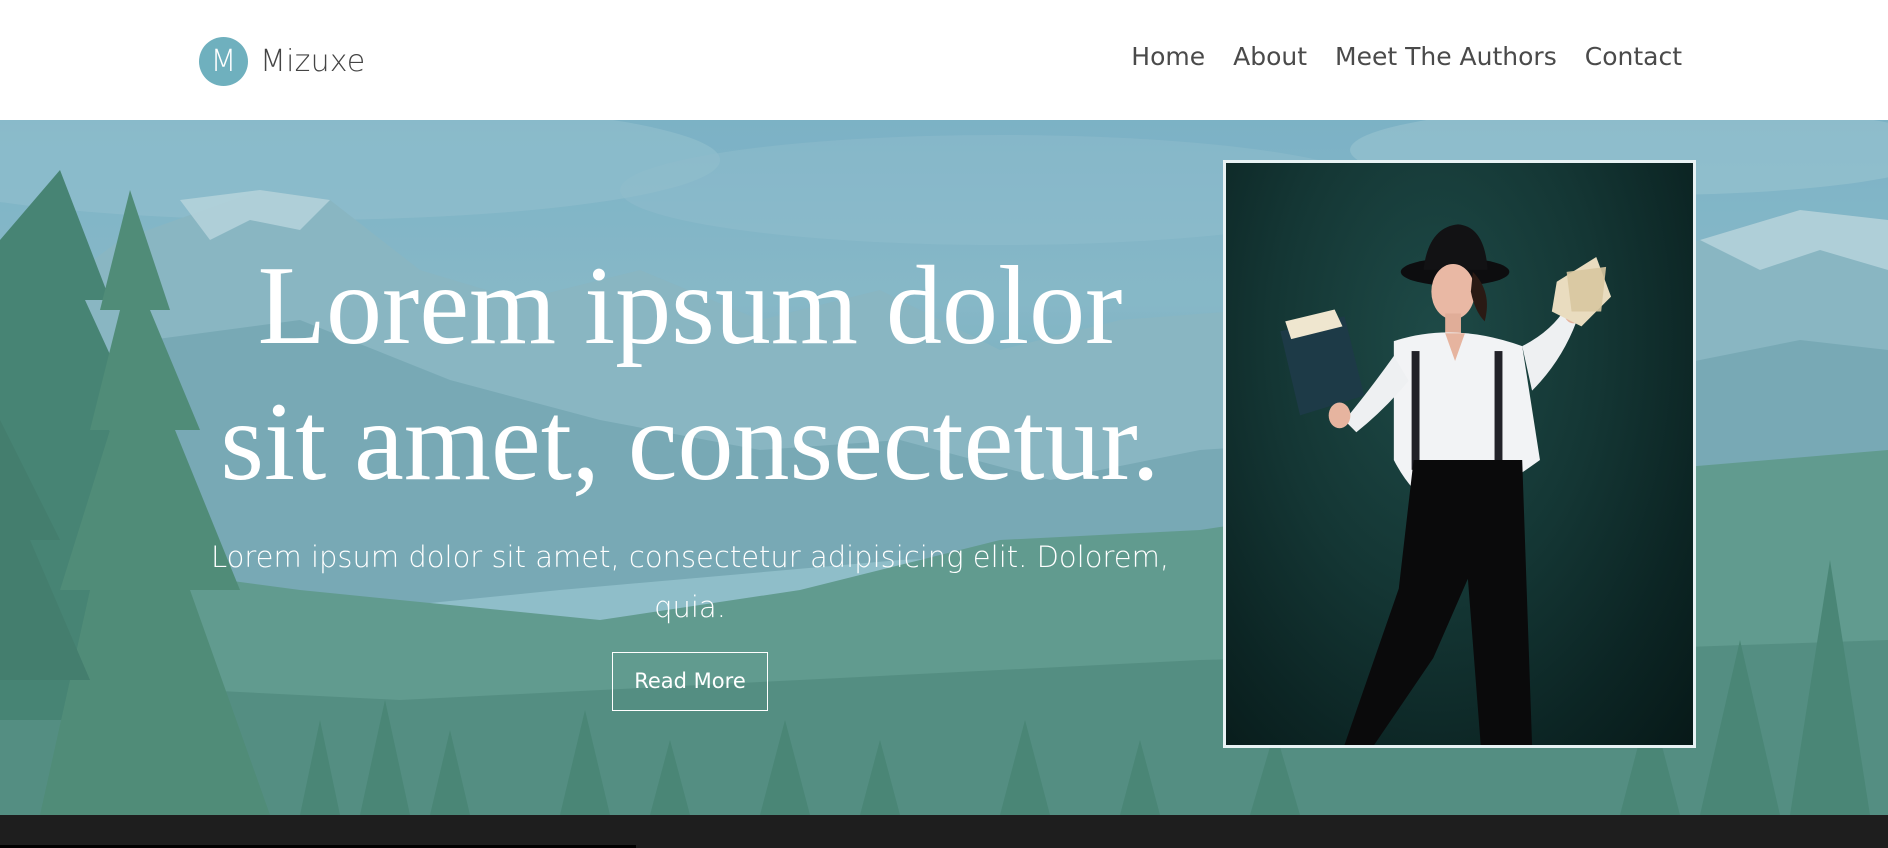 The image size is (1888, 848). What do you see at coordinates (1633, 56) in the screenshot?
I see `nav-item-contact: Contact` at bounding box center [1633, 56].